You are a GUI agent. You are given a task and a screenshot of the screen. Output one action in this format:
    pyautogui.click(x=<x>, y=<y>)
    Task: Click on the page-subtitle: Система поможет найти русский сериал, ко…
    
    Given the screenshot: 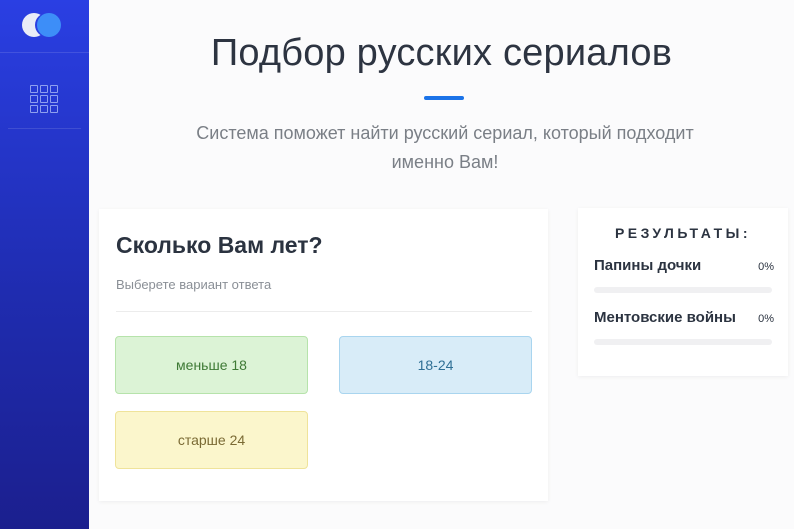 What is the action you would take?
    pyautogui.click(x=445, y=148)
    